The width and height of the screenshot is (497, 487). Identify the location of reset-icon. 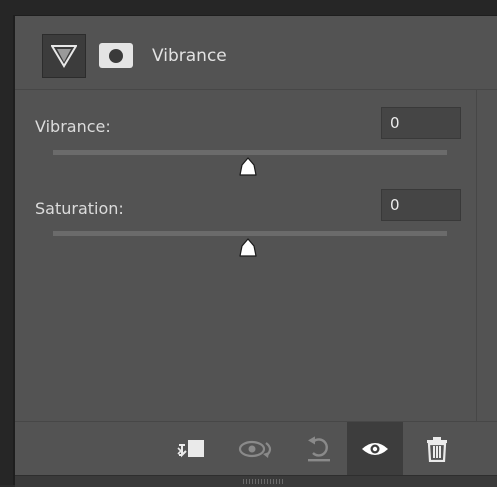
(319, 449).